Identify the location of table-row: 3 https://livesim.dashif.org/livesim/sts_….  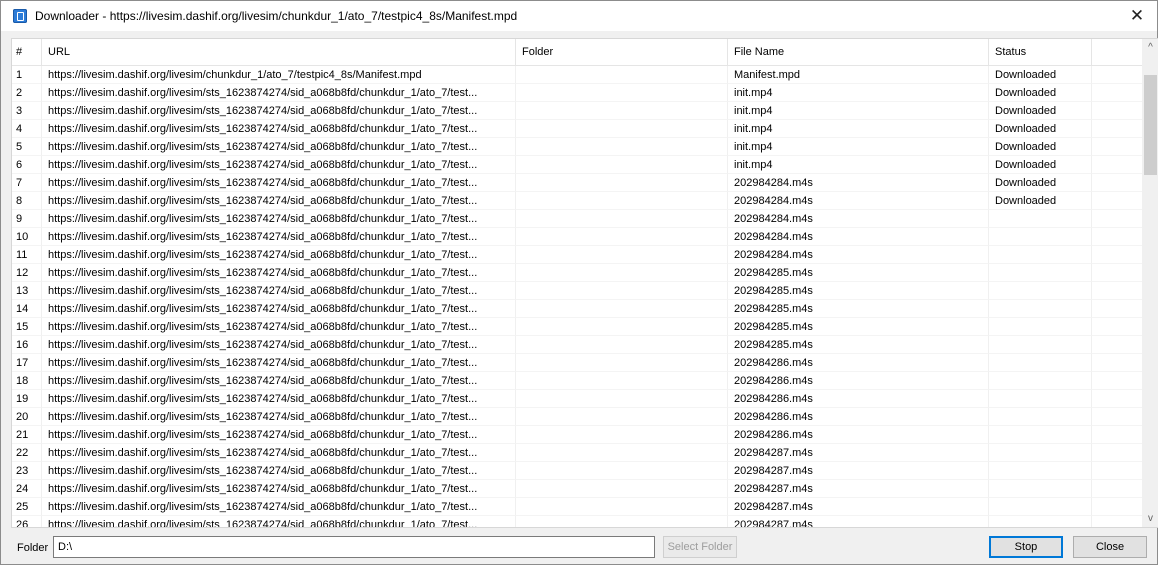
(577, 111).